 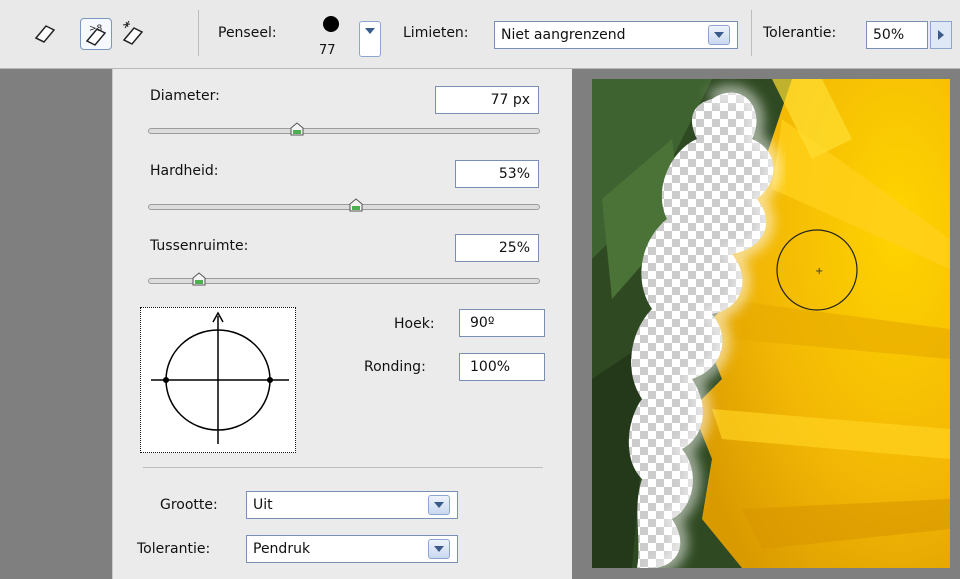 What do you see at coordinates (185, 96) in the screenshot?
I see `diameter-label: Diameter:` at bounding box center [185, 96].